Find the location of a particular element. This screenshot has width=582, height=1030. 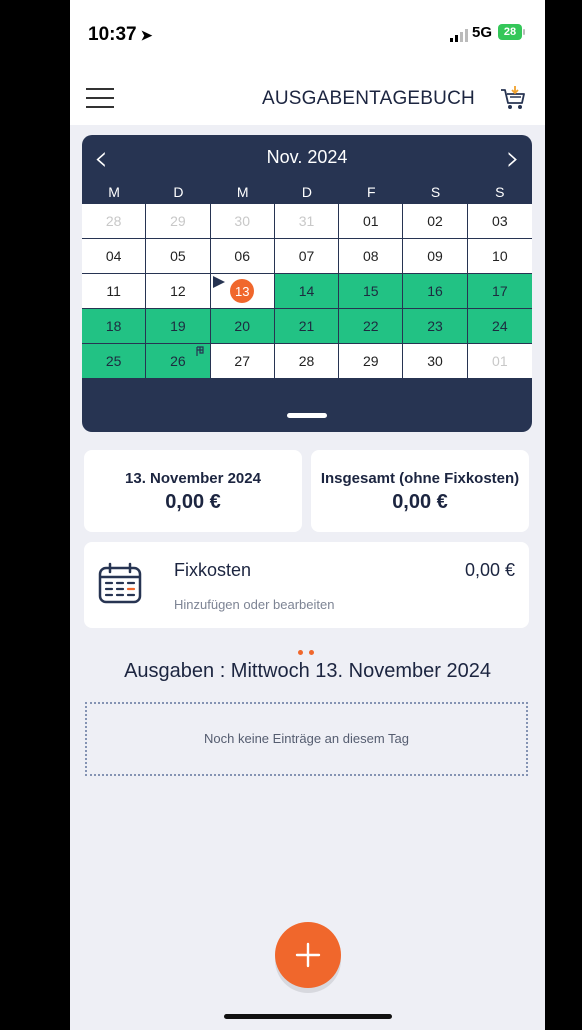

calendar-day: 26 is located at coordinates (178, 361).